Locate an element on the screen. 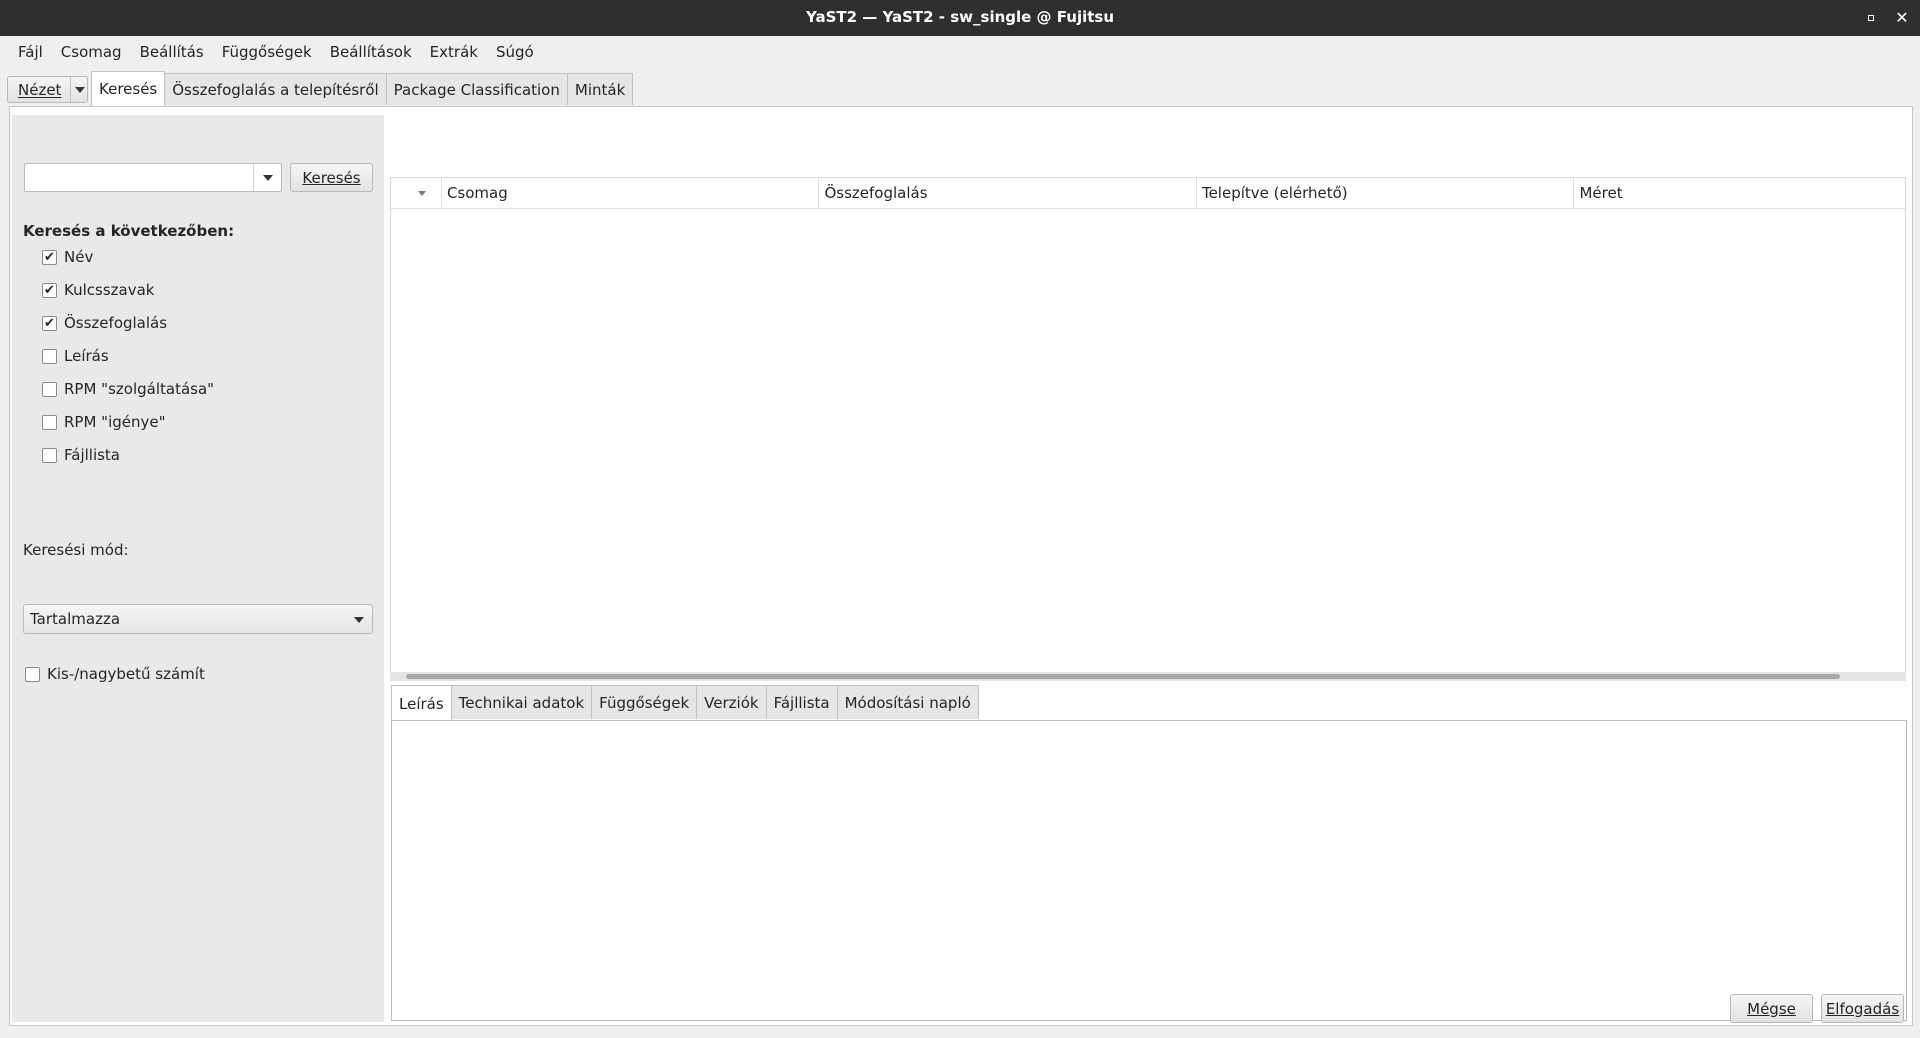 Image resolution: width=1920 pixels, height=1038 pixels. search-option-rpm-requires: RPM "igénye" is located at coordinates (104, 422).